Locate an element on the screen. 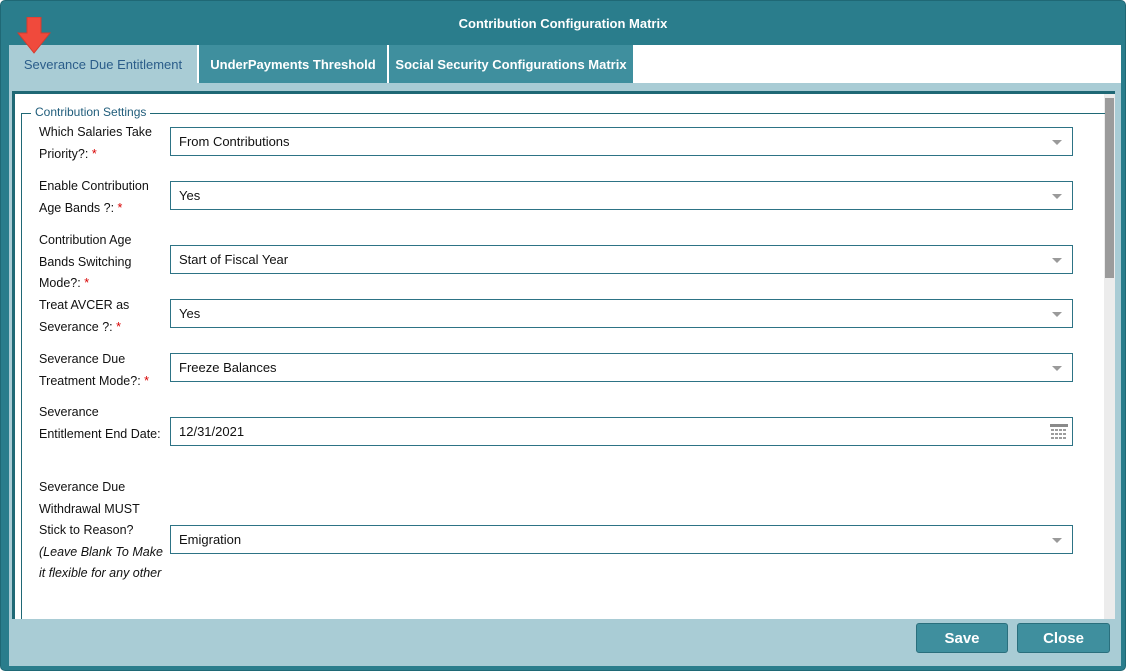 The width and height of the screenshot is (1126, 671). save-button: Save is located at coordinates (962, 638).